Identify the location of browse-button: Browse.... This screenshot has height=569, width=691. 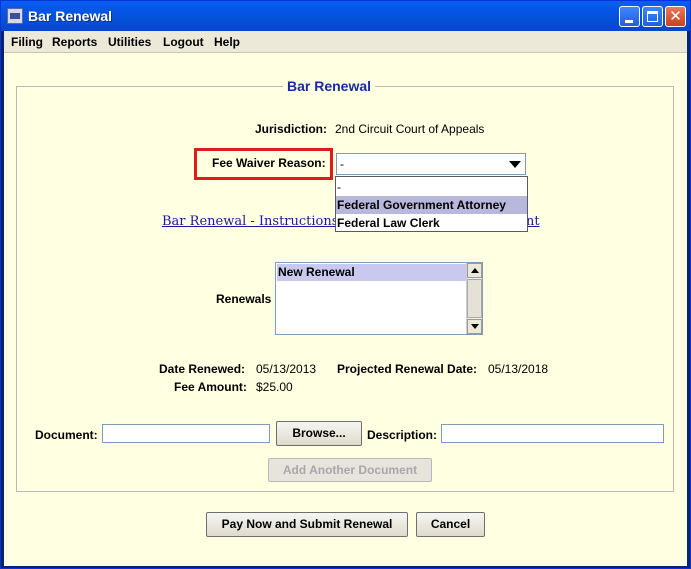
(319, 433).